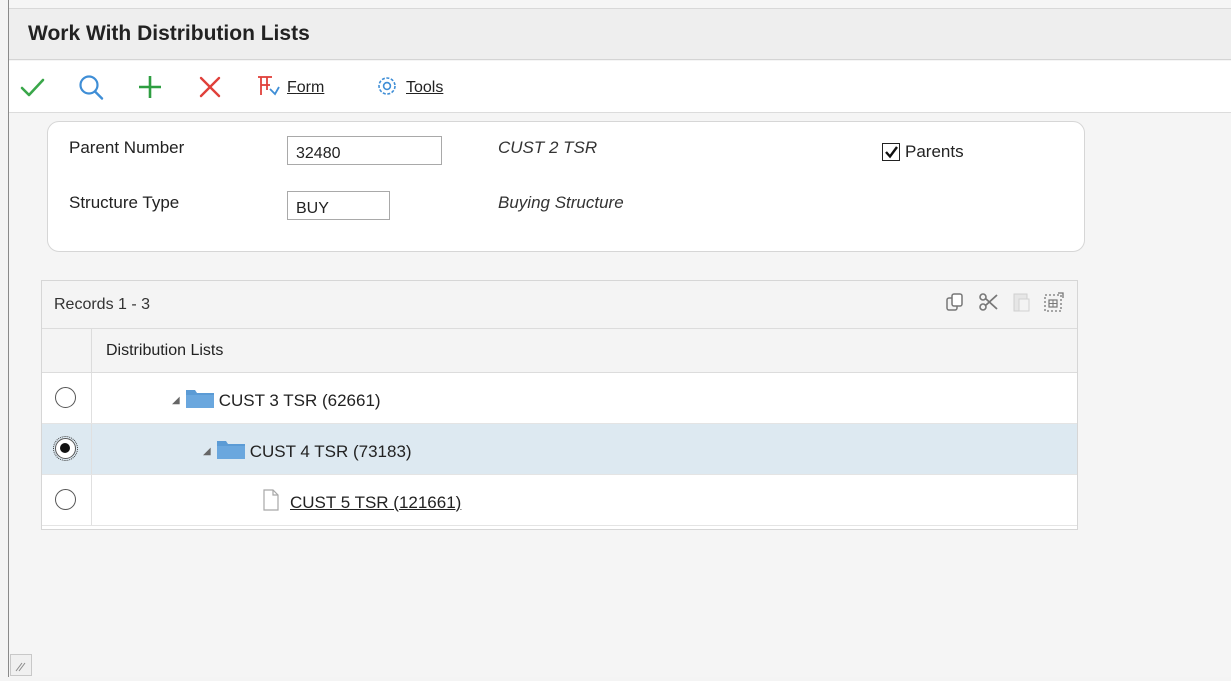 The width and height of the screenshot is (1231, 681). What do you see at coordinates (891, 152) in the screenshot?
I see `checkbox-box` at bounding box center [891, 152].